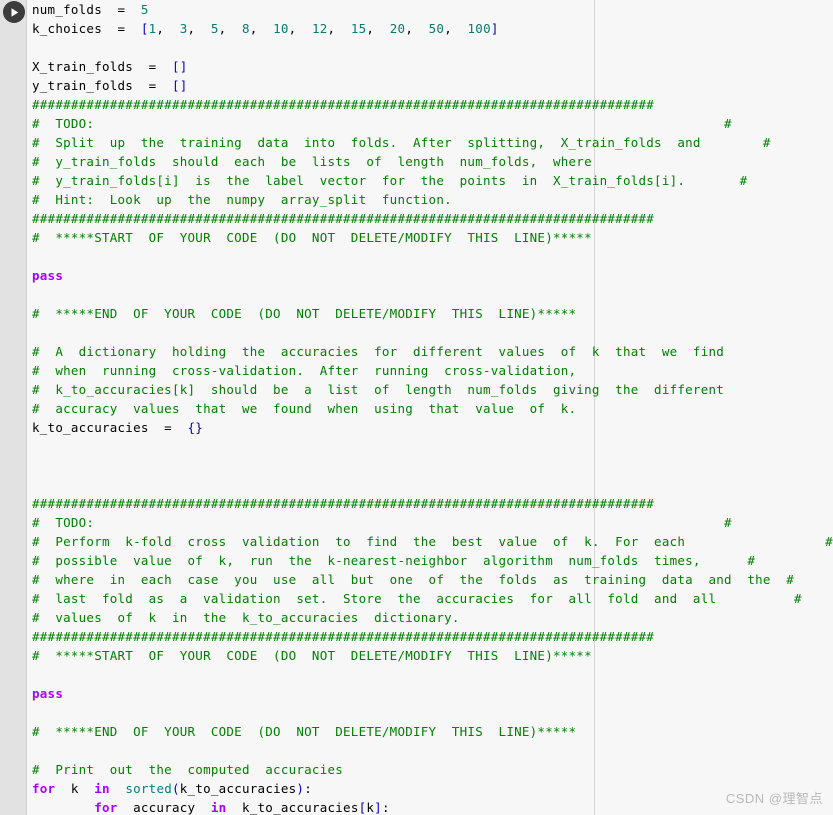 Image resolution: width=833 pixels, height=815 pixels. What do you see at coordinates (432, 427) in the screenshot?
I see `code-line: k_to_accuracies = {}` at bounding box center [432, 427].